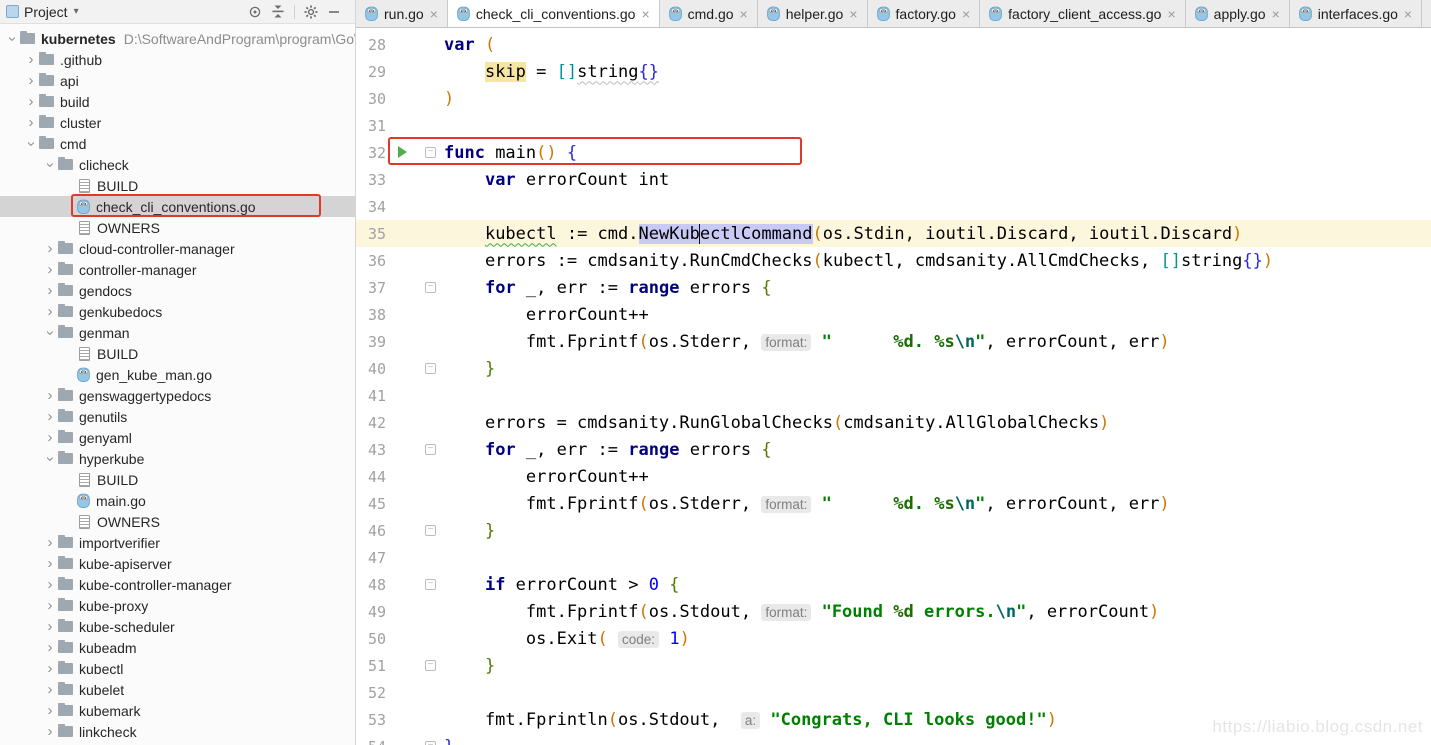 This screenshot has height=745, width=1431. Describe the element at coordinates (177, 374) in the screenshot. I see `tree-row-gen-kube-man-go: gen_kube_man.go` at that location.